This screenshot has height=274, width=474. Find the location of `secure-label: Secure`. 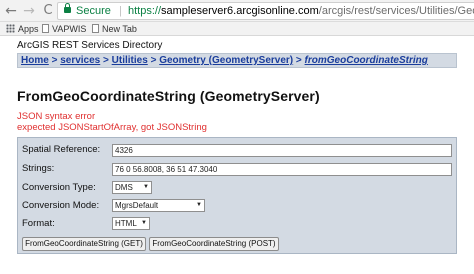

secure-label: Secure is located at coordinates (93, 11).